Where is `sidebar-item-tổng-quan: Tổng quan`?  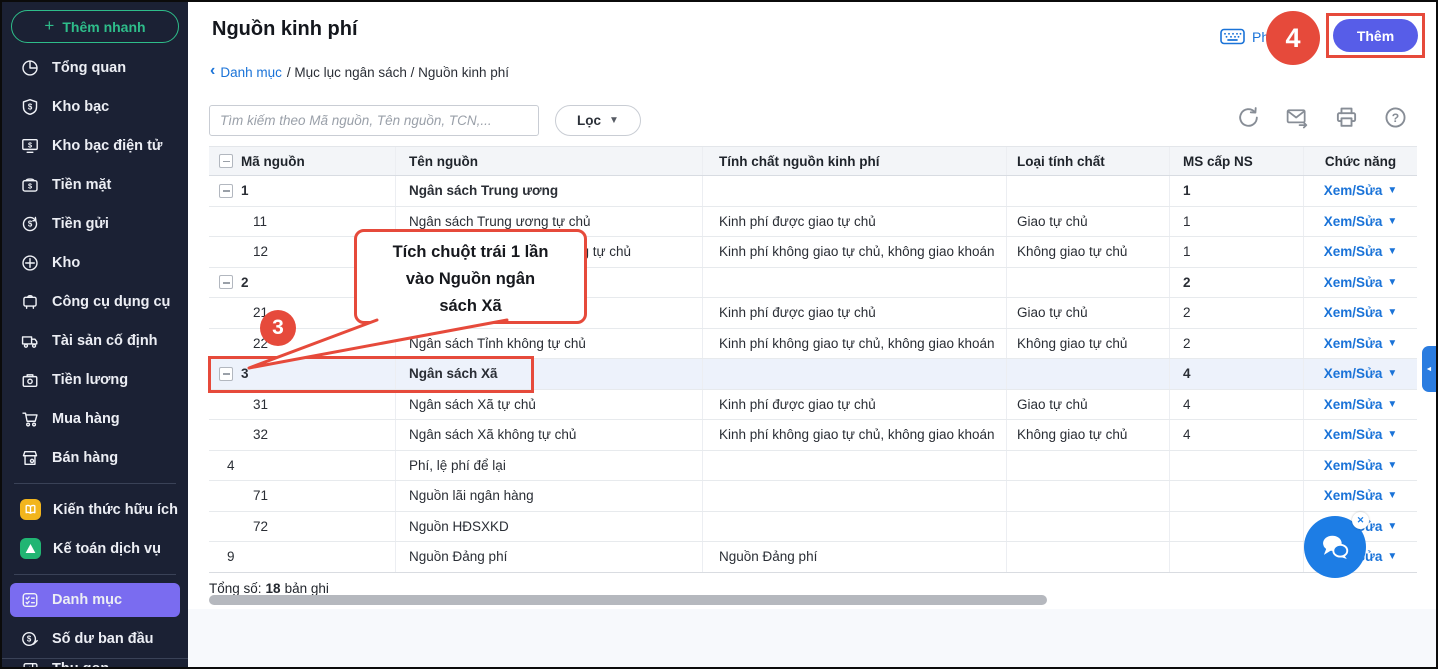
sidebar-item-tổng-quan: Tổng quan is located at coordinates (95, 67).